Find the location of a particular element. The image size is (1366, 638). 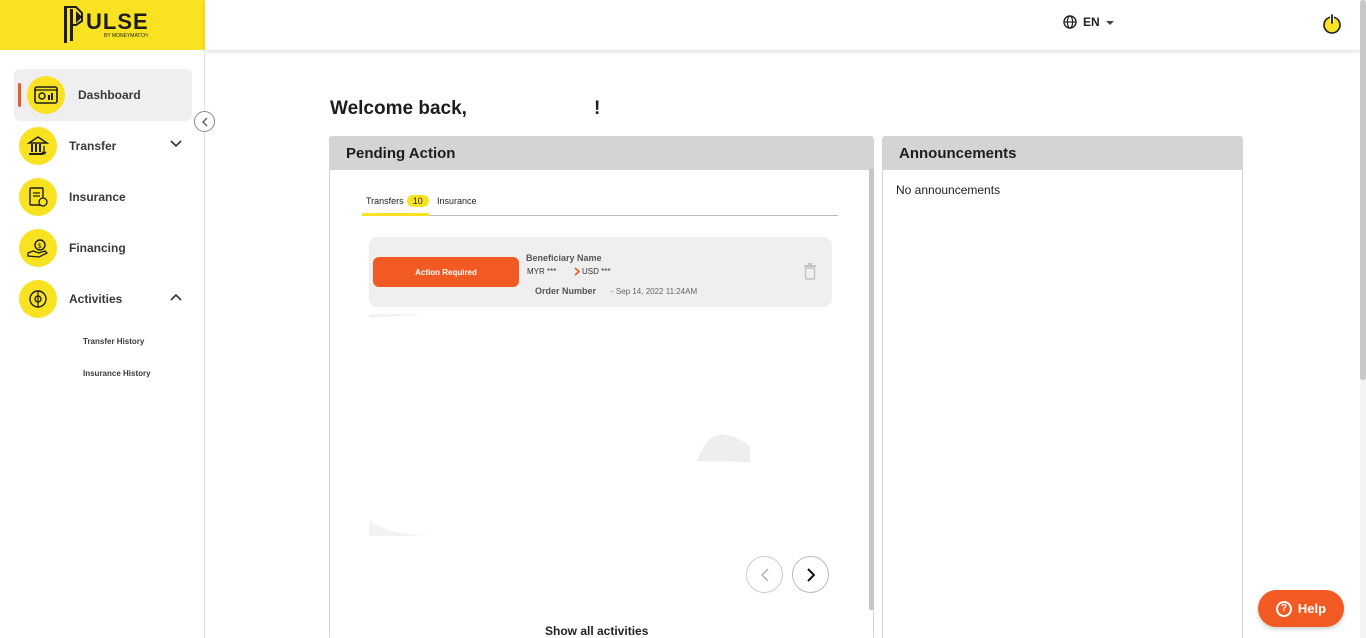

sidebar-item-financing: $ Financing is located at coordinates (103, 248).